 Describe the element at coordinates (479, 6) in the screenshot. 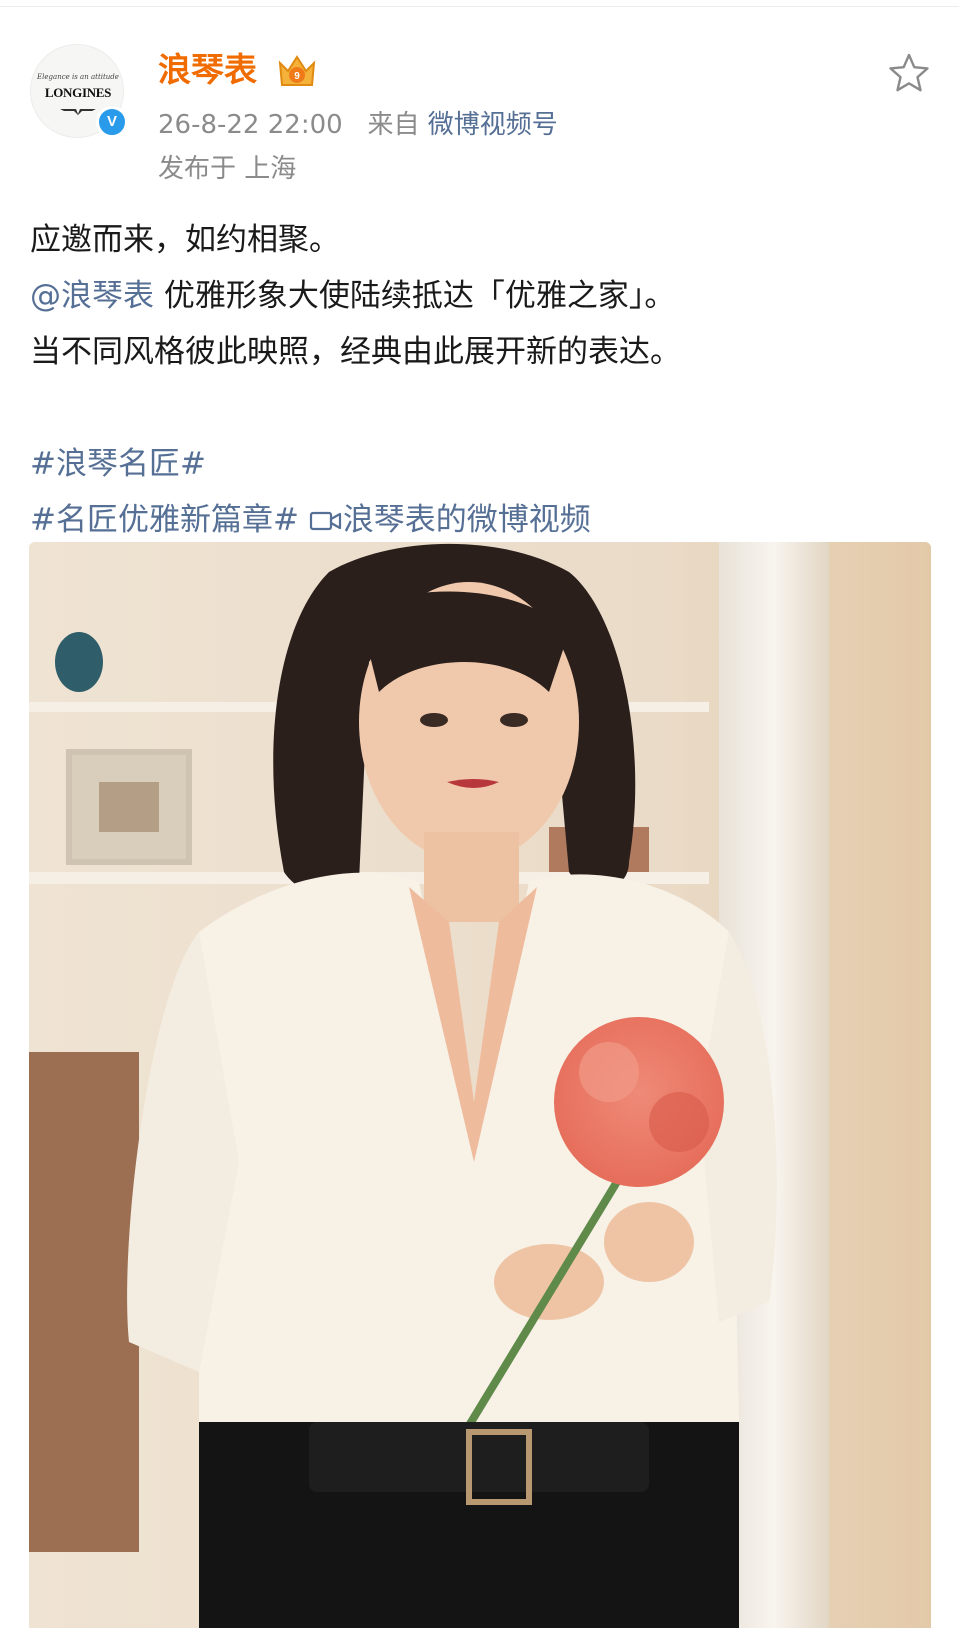

I see `top-divider` at that location.